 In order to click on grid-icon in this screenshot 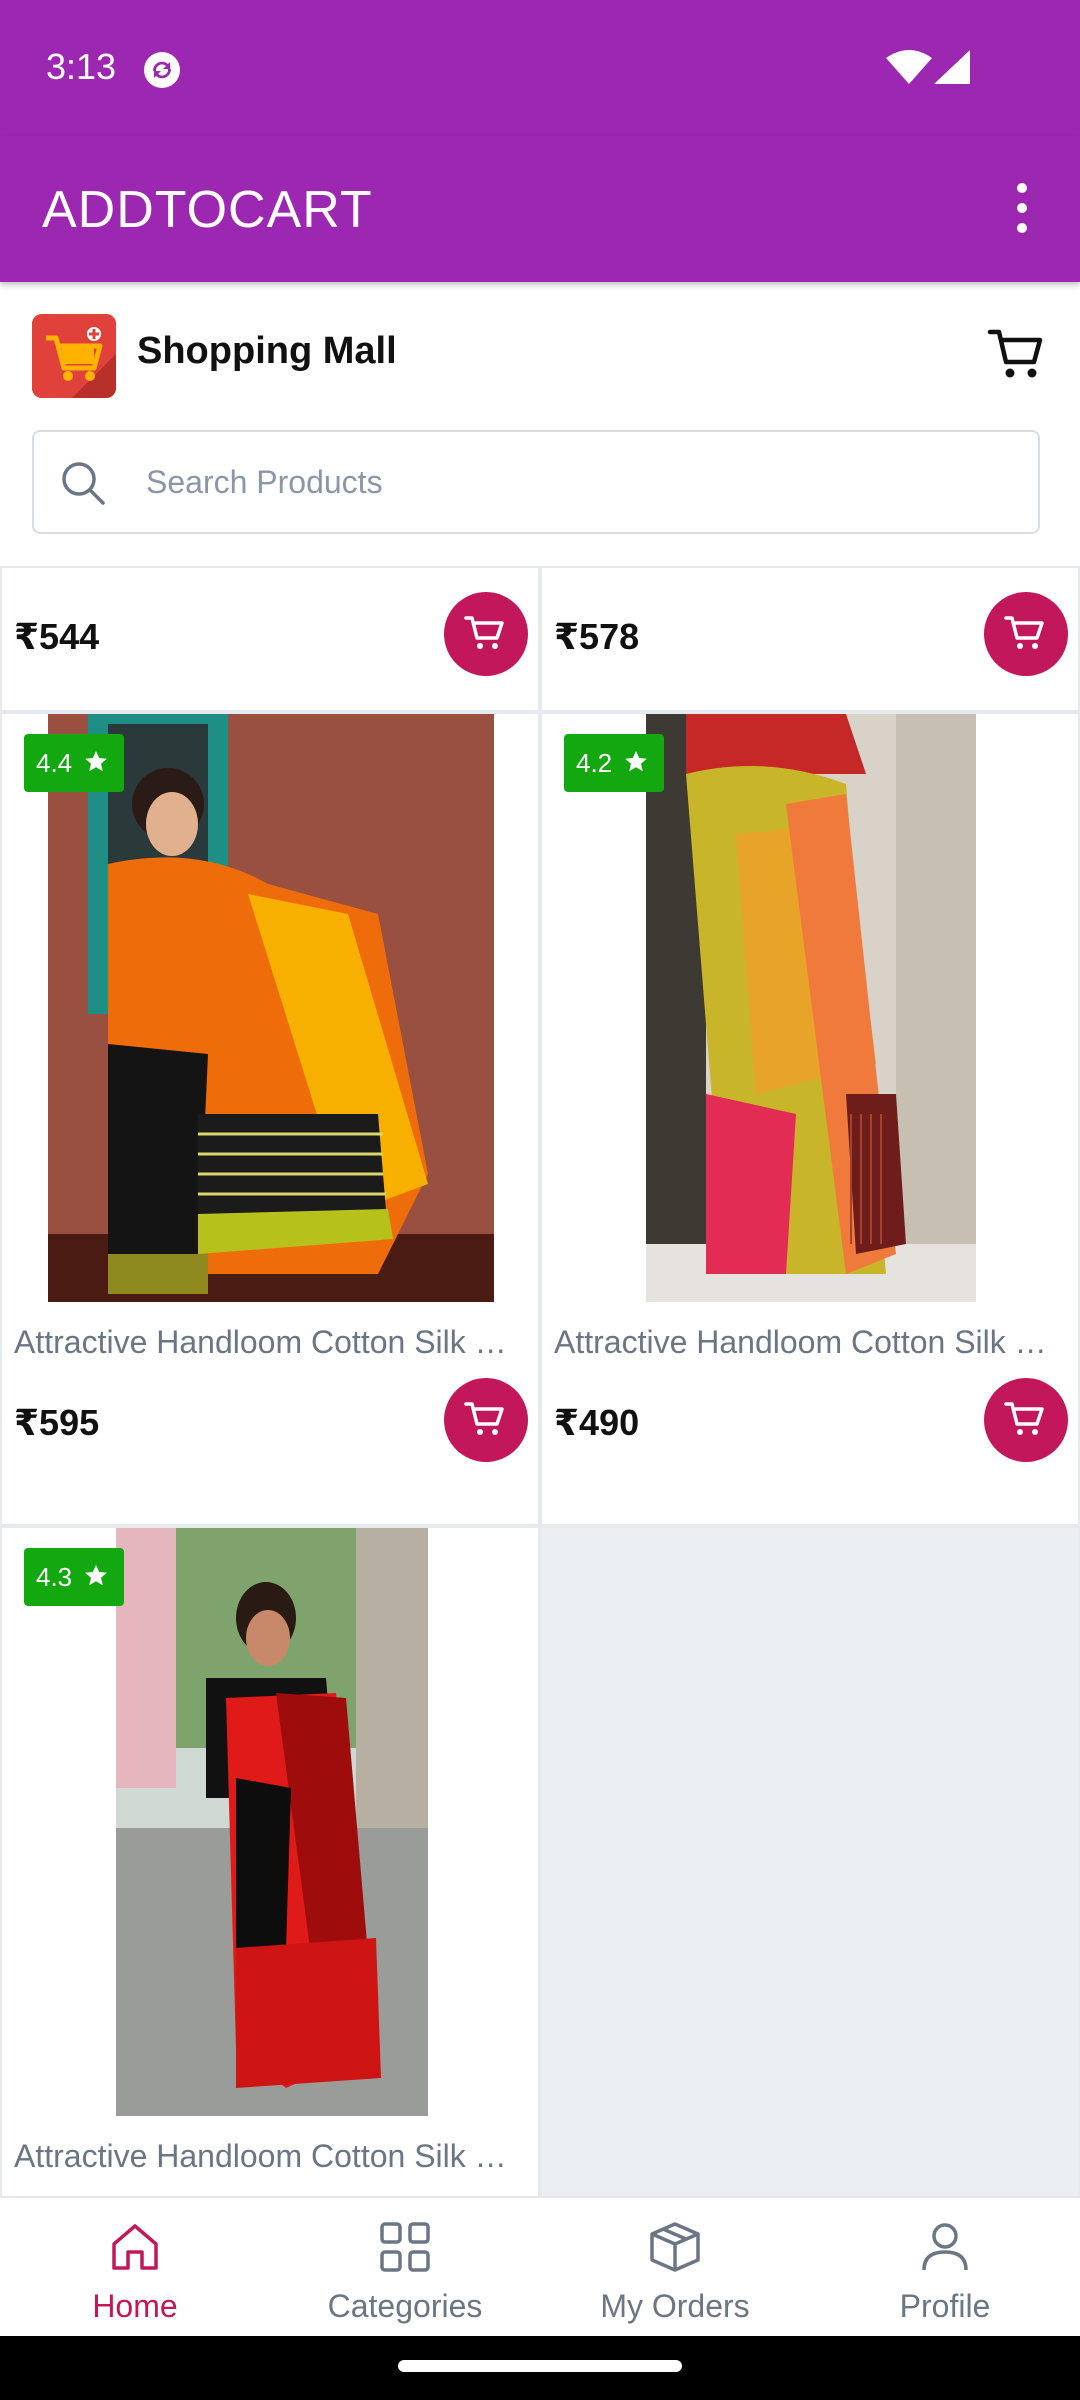, I will do `click(405, 2247)`.